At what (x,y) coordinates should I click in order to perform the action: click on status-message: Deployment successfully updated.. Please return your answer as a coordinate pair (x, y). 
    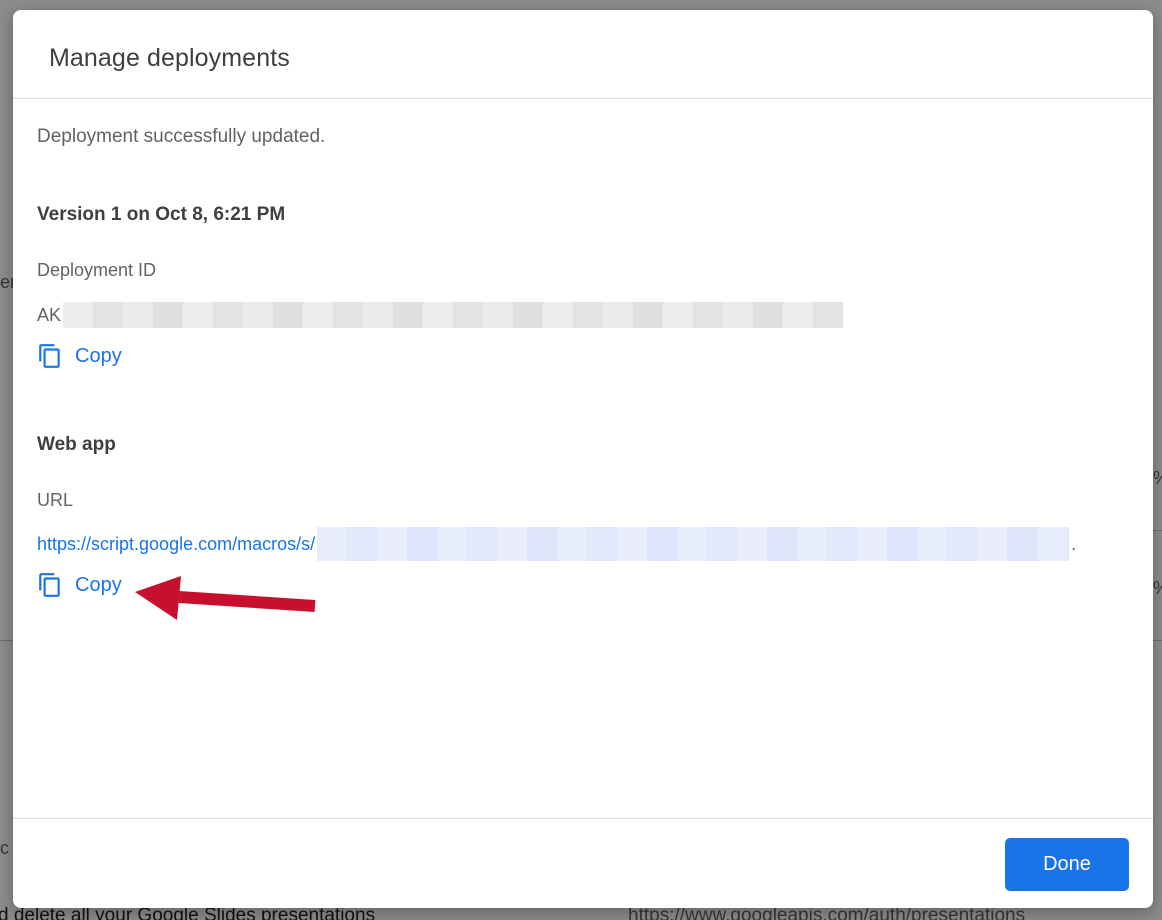
    Looking at the image, I should click on (181, 136).